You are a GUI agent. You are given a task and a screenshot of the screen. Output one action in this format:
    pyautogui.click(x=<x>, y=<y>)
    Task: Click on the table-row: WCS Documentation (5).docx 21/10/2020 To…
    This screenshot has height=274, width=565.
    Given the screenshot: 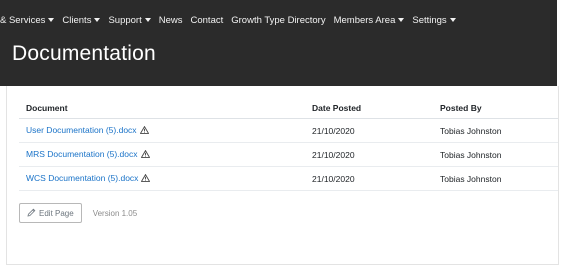 What is the action you would take?
    pyautogui.click(x=288, y=178)
    